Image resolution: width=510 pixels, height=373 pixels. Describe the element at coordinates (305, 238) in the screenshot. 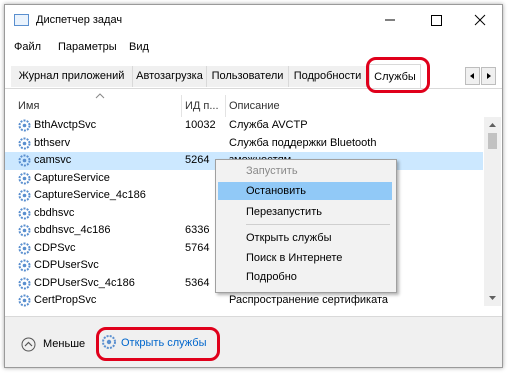

I see `context-menu-item: Открыть службы` at that location.